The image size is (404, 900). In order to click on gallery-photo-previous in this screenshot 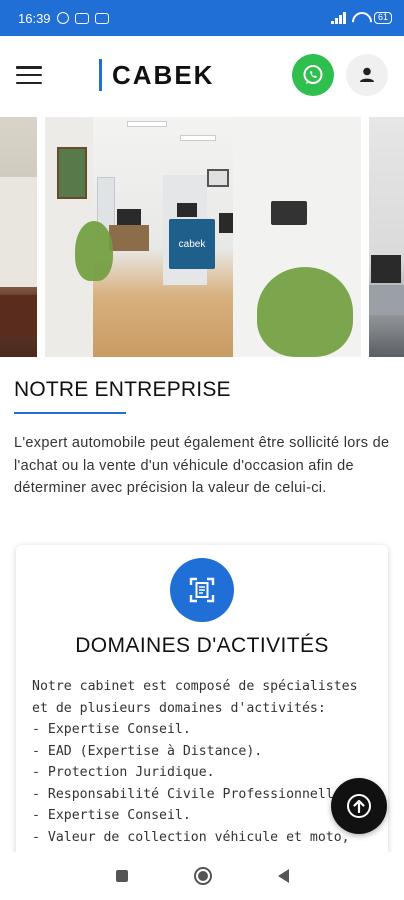, I will do `click(18, 237)`.